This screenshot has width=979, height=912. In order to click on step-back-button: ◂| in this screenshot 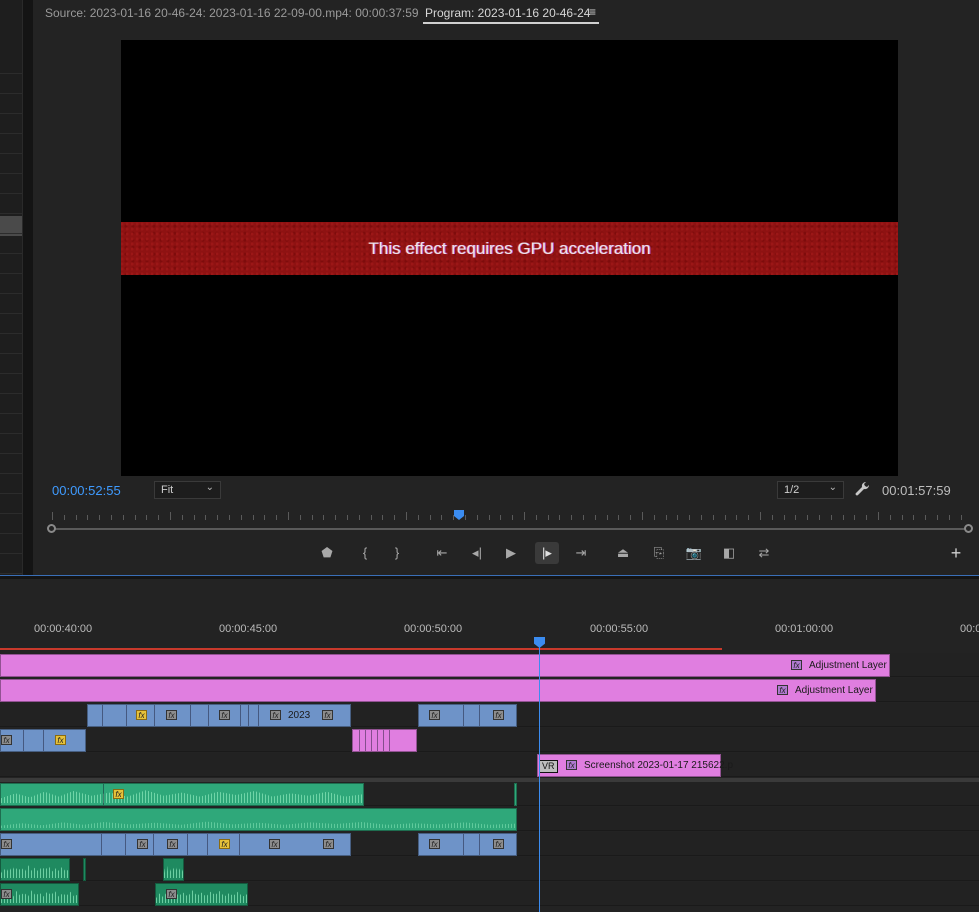, I will do `click(477, 553)`.